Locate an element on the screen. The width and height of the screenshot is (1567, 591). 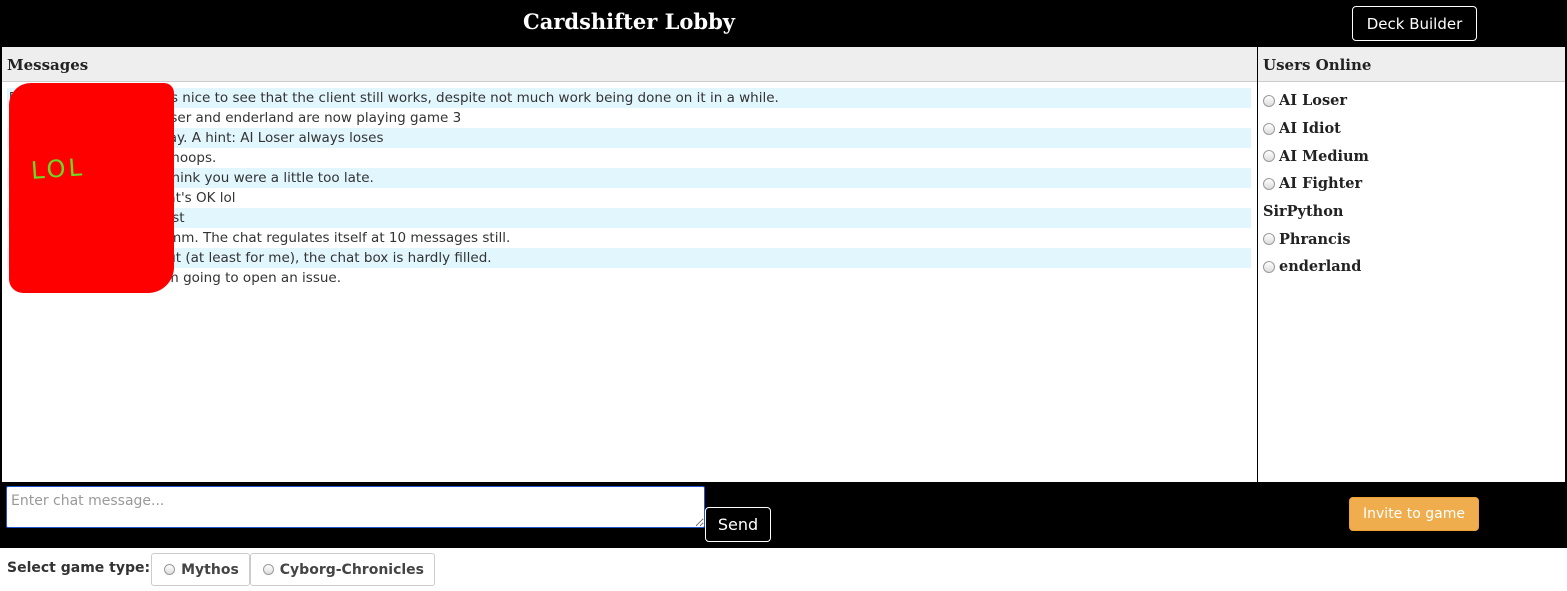
message-row: [15:29:40] SirPython: Test is located at coordinates (629, 218).